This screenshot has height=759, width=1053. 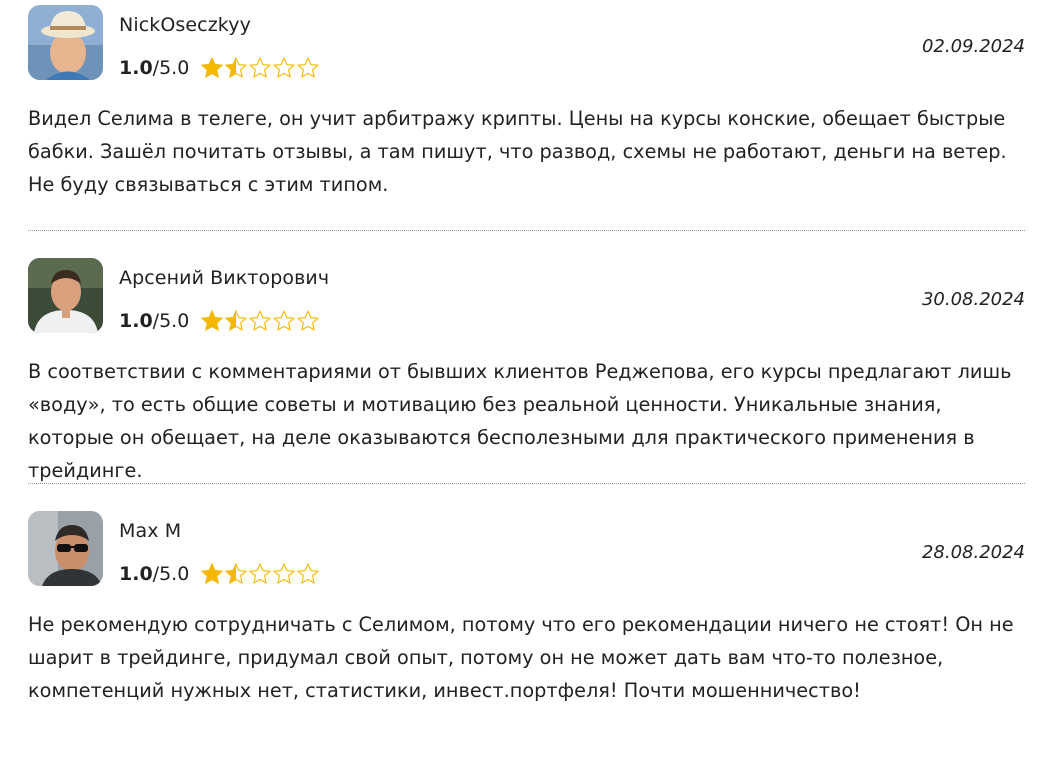 What do you see at coordinates (973, 299) in the screenshot?
I see `review-date: 30.08.2024` at bounding box center [973, 299].